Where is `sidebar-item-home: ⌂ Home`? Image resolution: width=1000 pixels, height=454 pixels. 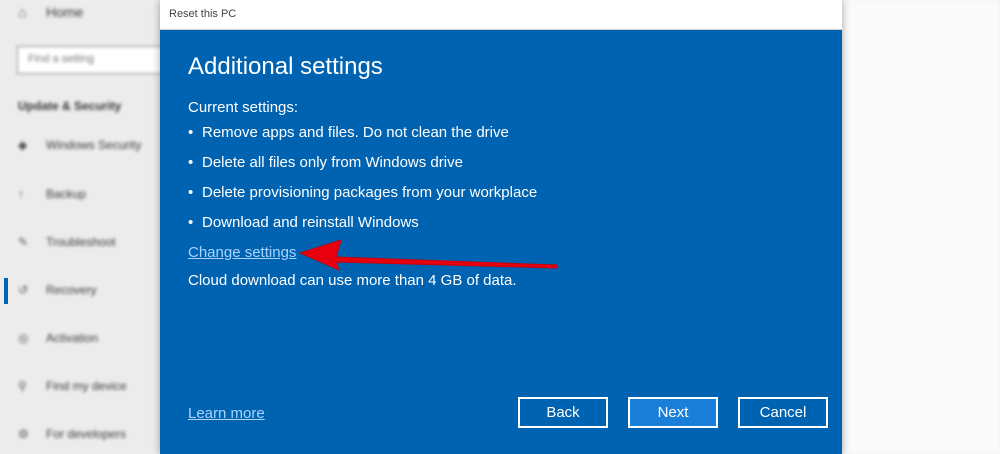 sidebar-item-home: ⌂ Home is located at coordinates (50, 12).